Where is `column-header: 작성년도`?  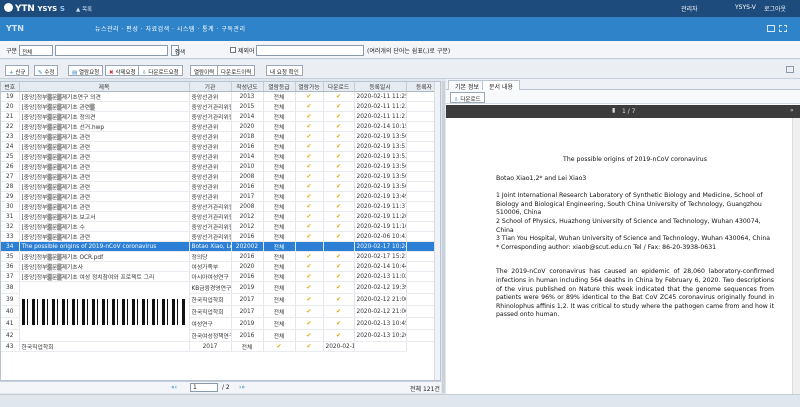
column-header: 작성년도 is located at coordinates (247, 87).